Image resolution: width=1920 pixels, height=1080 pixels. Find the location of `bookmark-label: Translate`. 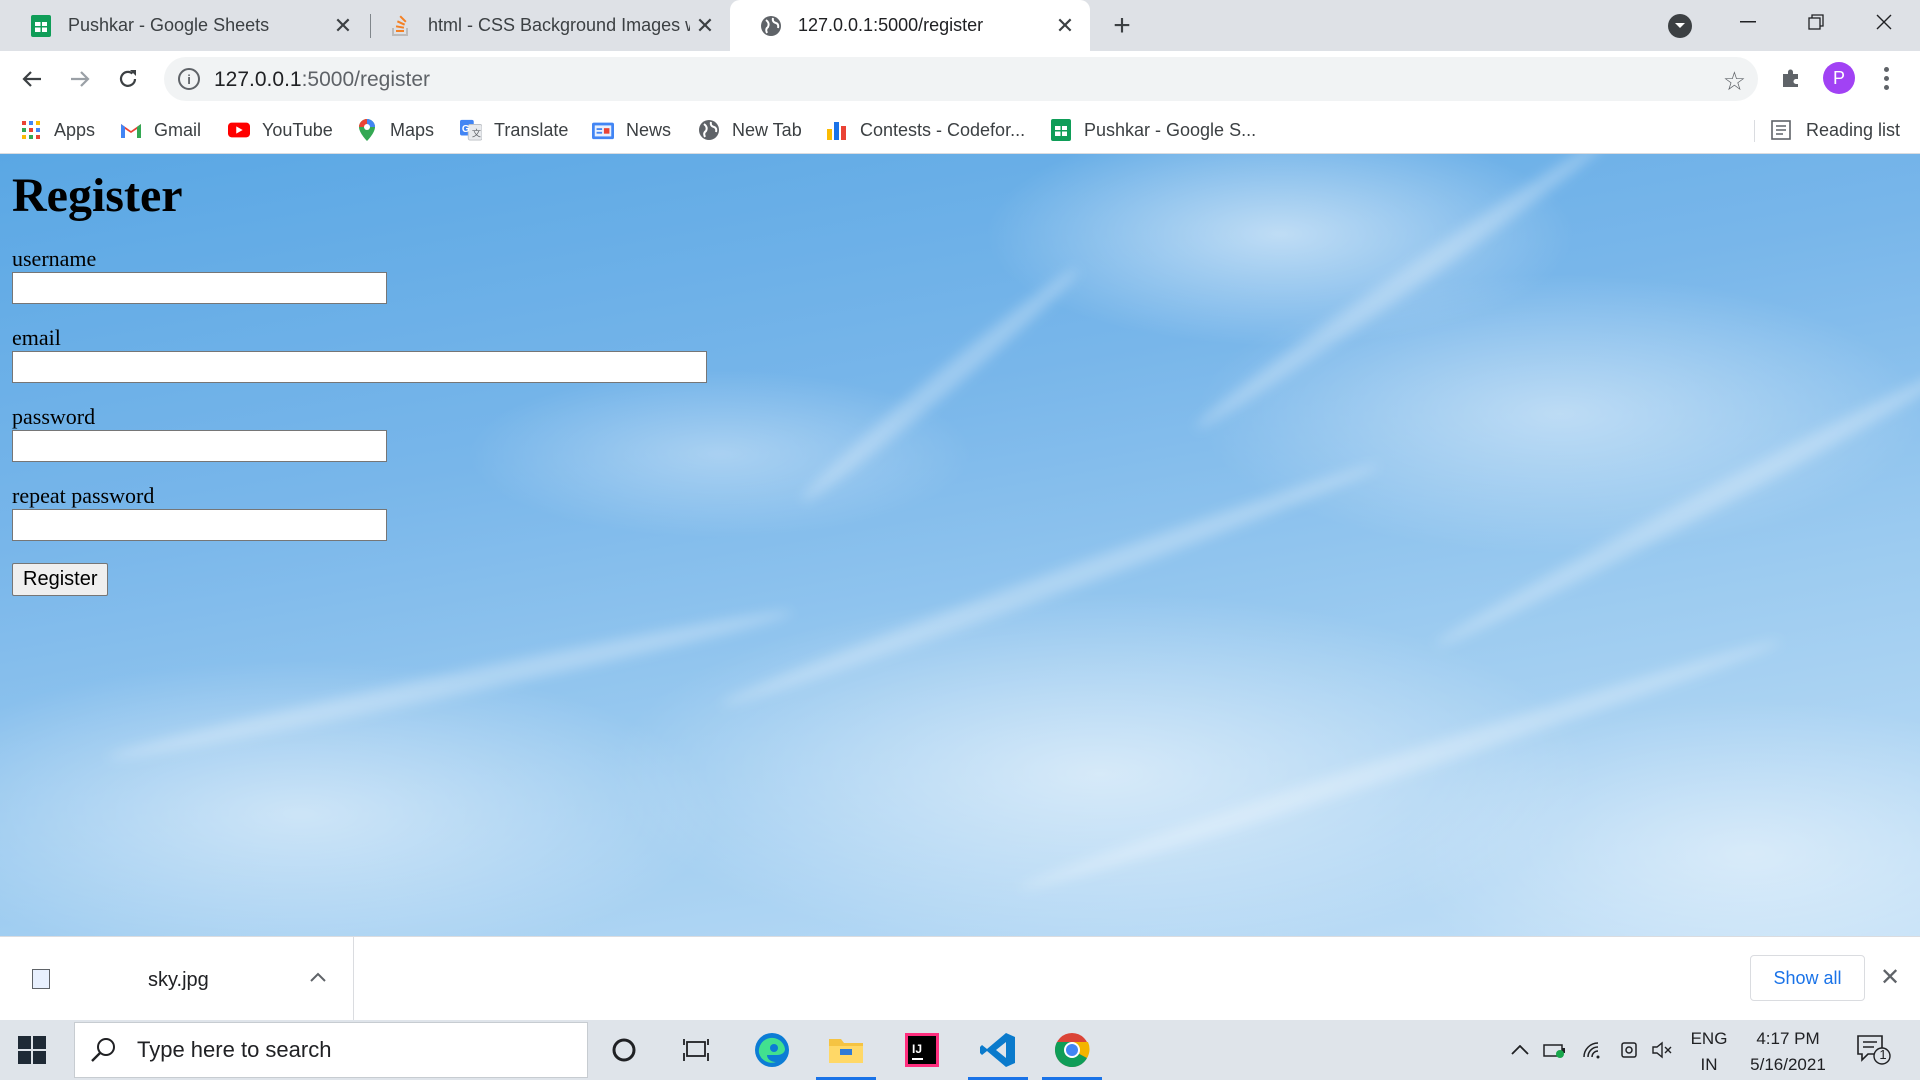

bookmark-label: Translate is located at coordinates (531, 129).